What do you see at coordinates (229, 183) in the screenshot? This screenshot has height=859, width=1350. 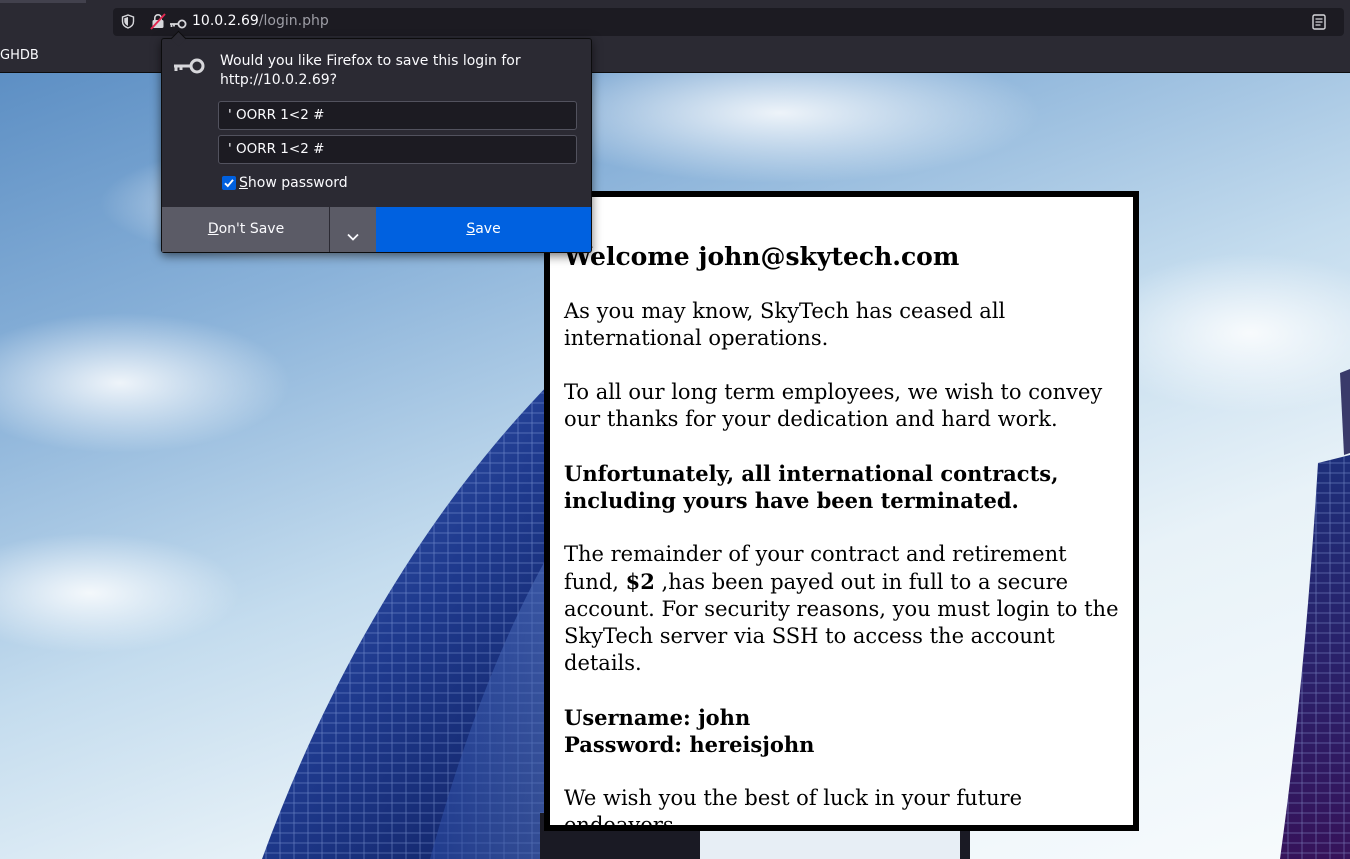 I see `show-password-checkbox` at bounding box center [229, 183].